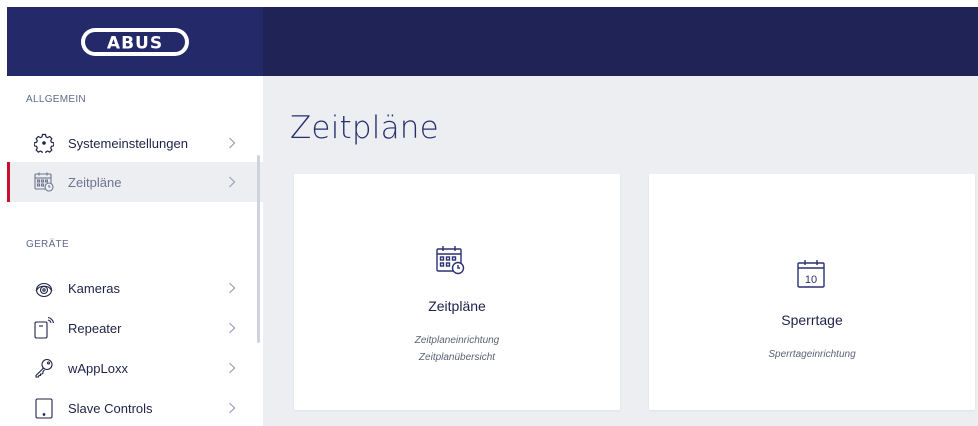 This screenshot has width=978, height=426. I want to click on logo-area: ABUS, so click(135, 41).